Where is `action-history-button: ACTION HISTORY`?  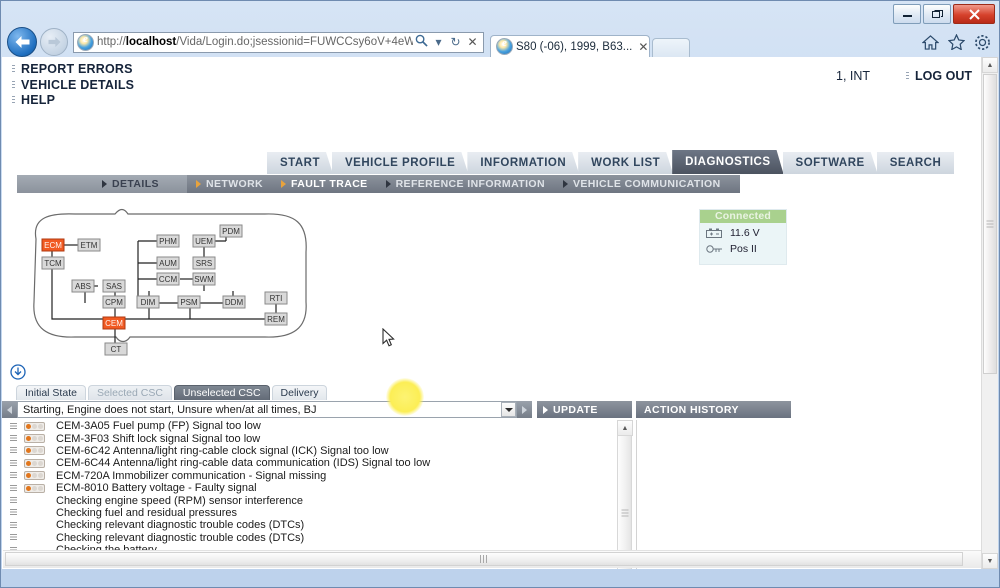
action-history-button: ACTION HISTORY is located at coordinates (713, 409).